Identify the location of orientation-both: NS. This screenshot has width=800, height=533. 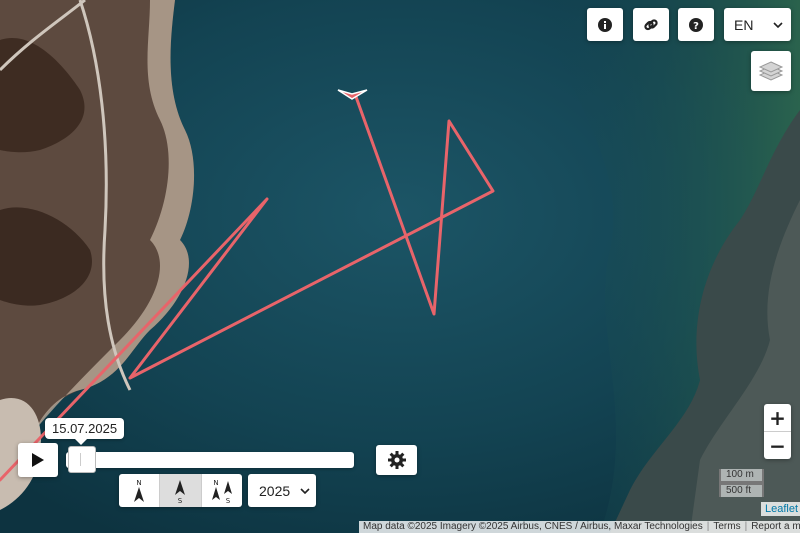
(222, 490).